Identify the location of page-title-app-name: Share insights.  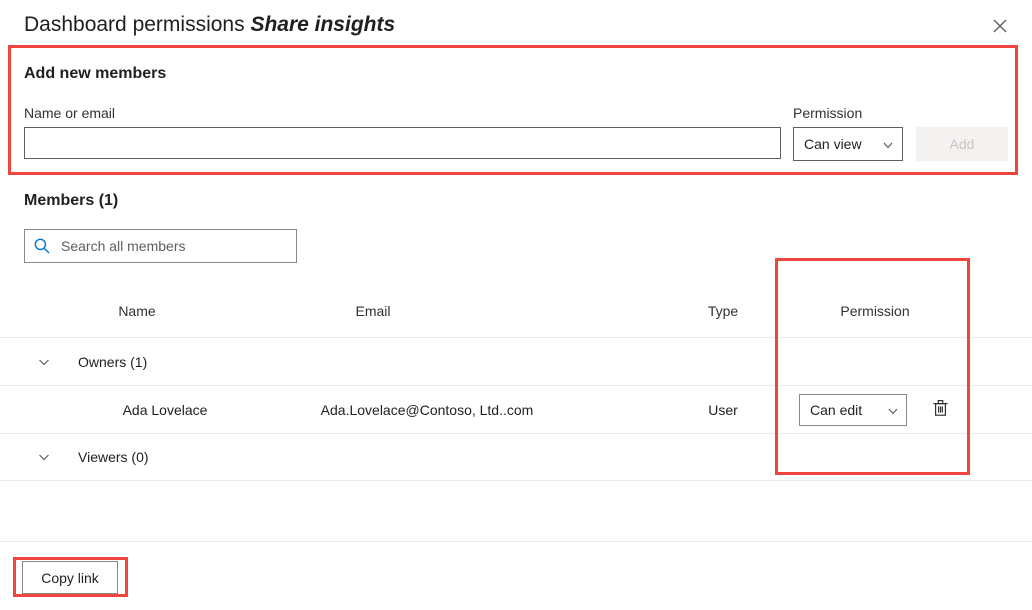
(323, 24).